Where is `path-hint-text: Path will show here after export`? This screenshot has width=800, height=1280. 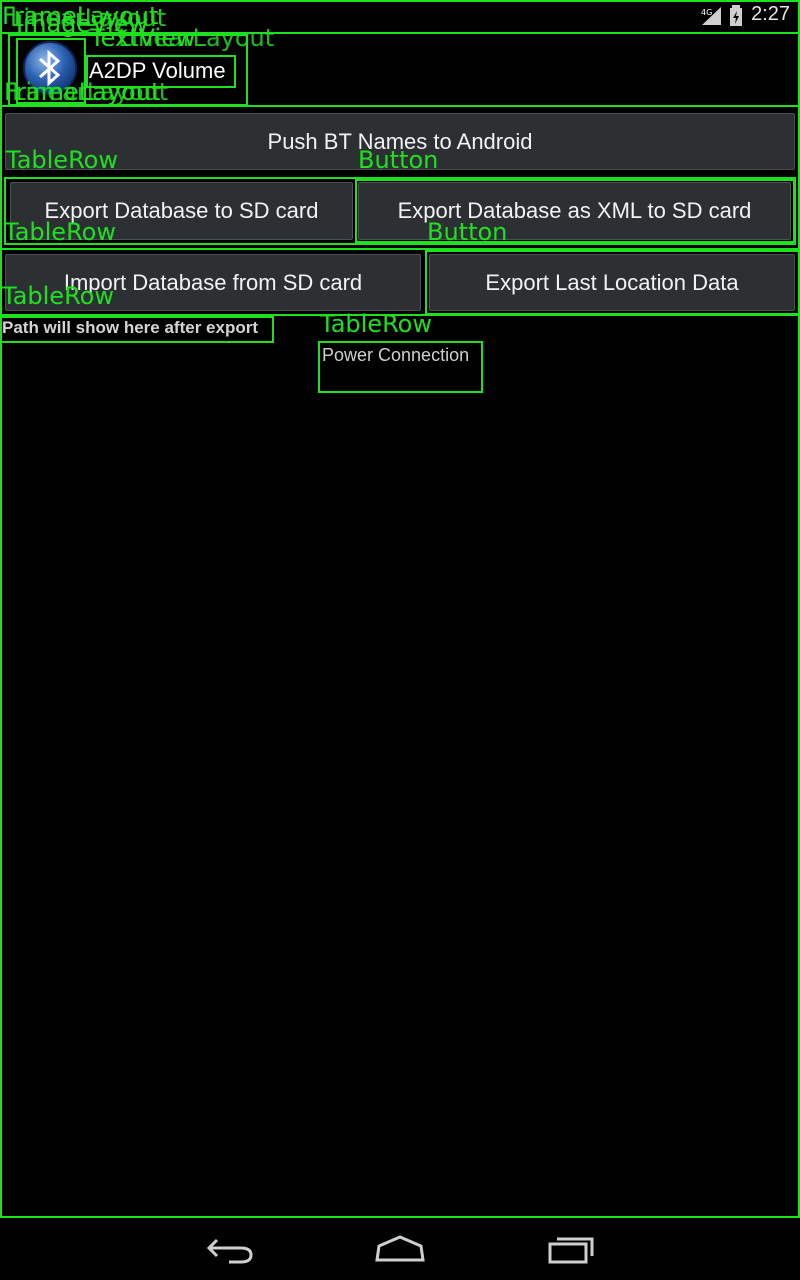
path-hint-text: Path will show here after export is located at coordinates (130, 327).